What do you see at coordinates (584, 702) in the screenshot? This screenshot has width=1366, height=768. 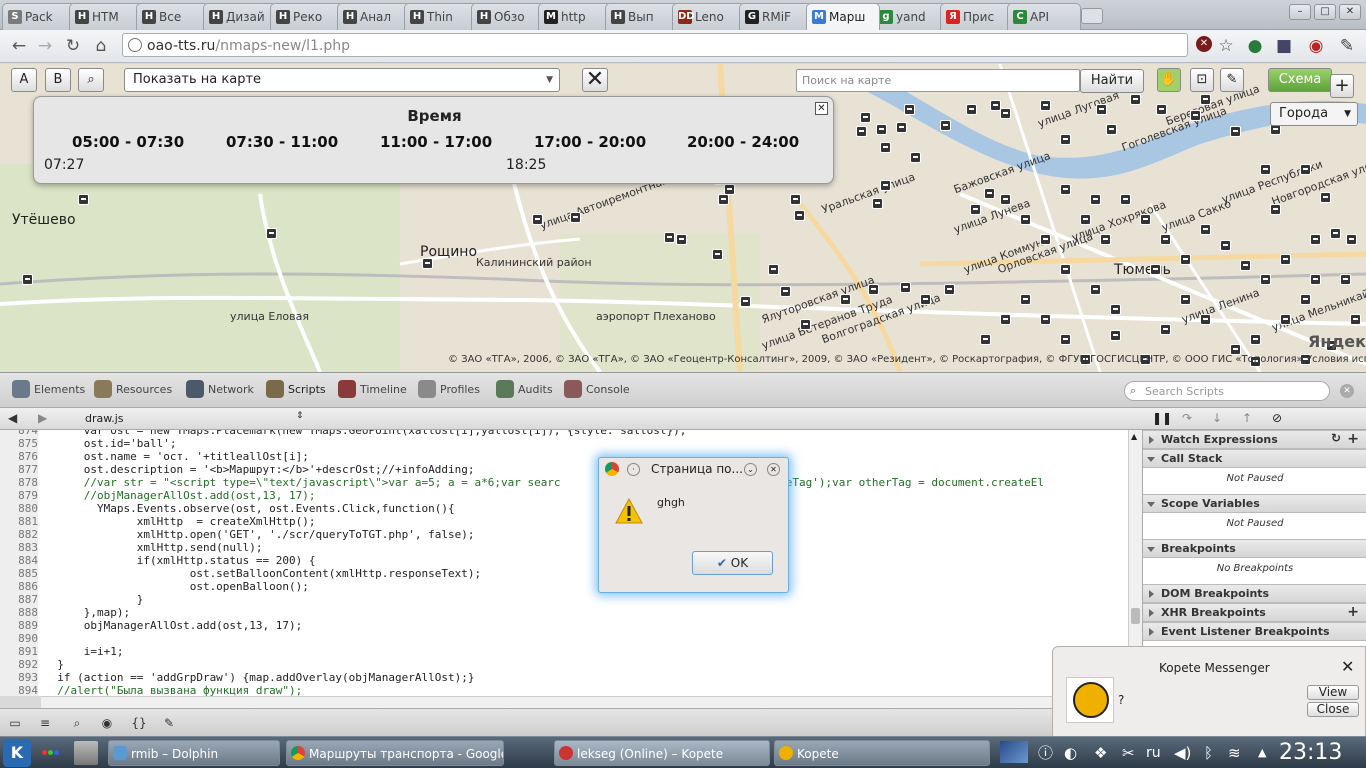 I see `horizontal-scrollbar` at bounding box center [584, 702].